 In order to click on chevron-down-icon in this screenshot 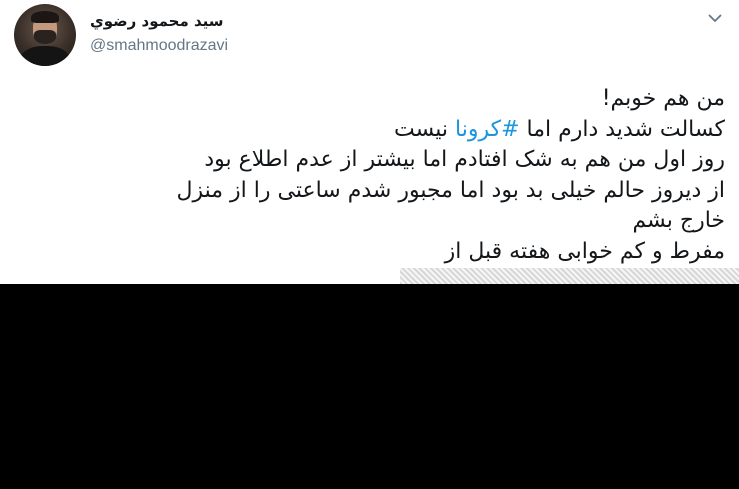, I will do `click(715, 18)`.